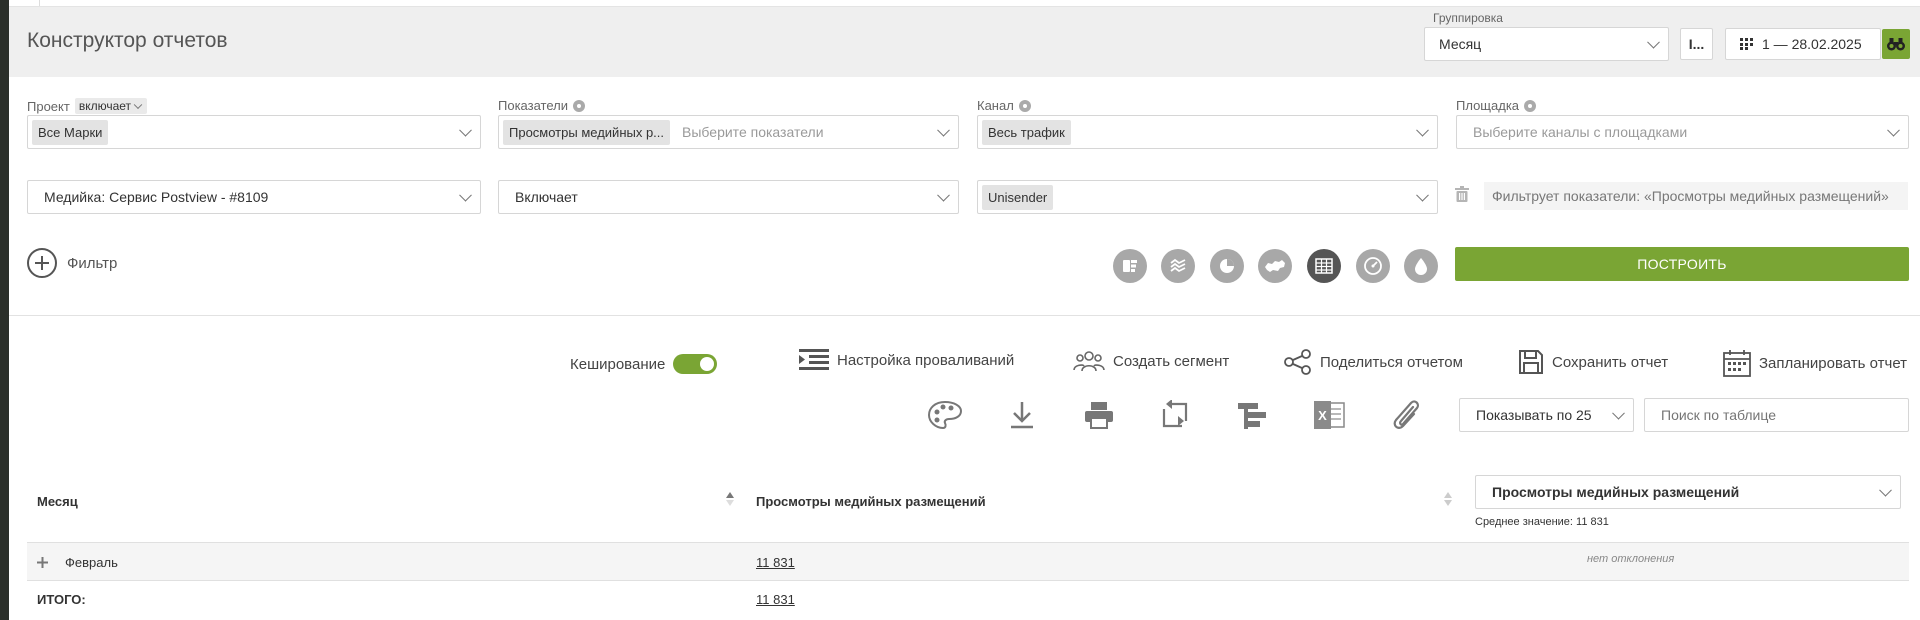 This screenshot has width=1920, height=620. What do you see at coordinates (1580, 132) in the screenshot?
I see `platform-placeholder: Выберите каналы с площадками` at bounding box center [1580, 132].